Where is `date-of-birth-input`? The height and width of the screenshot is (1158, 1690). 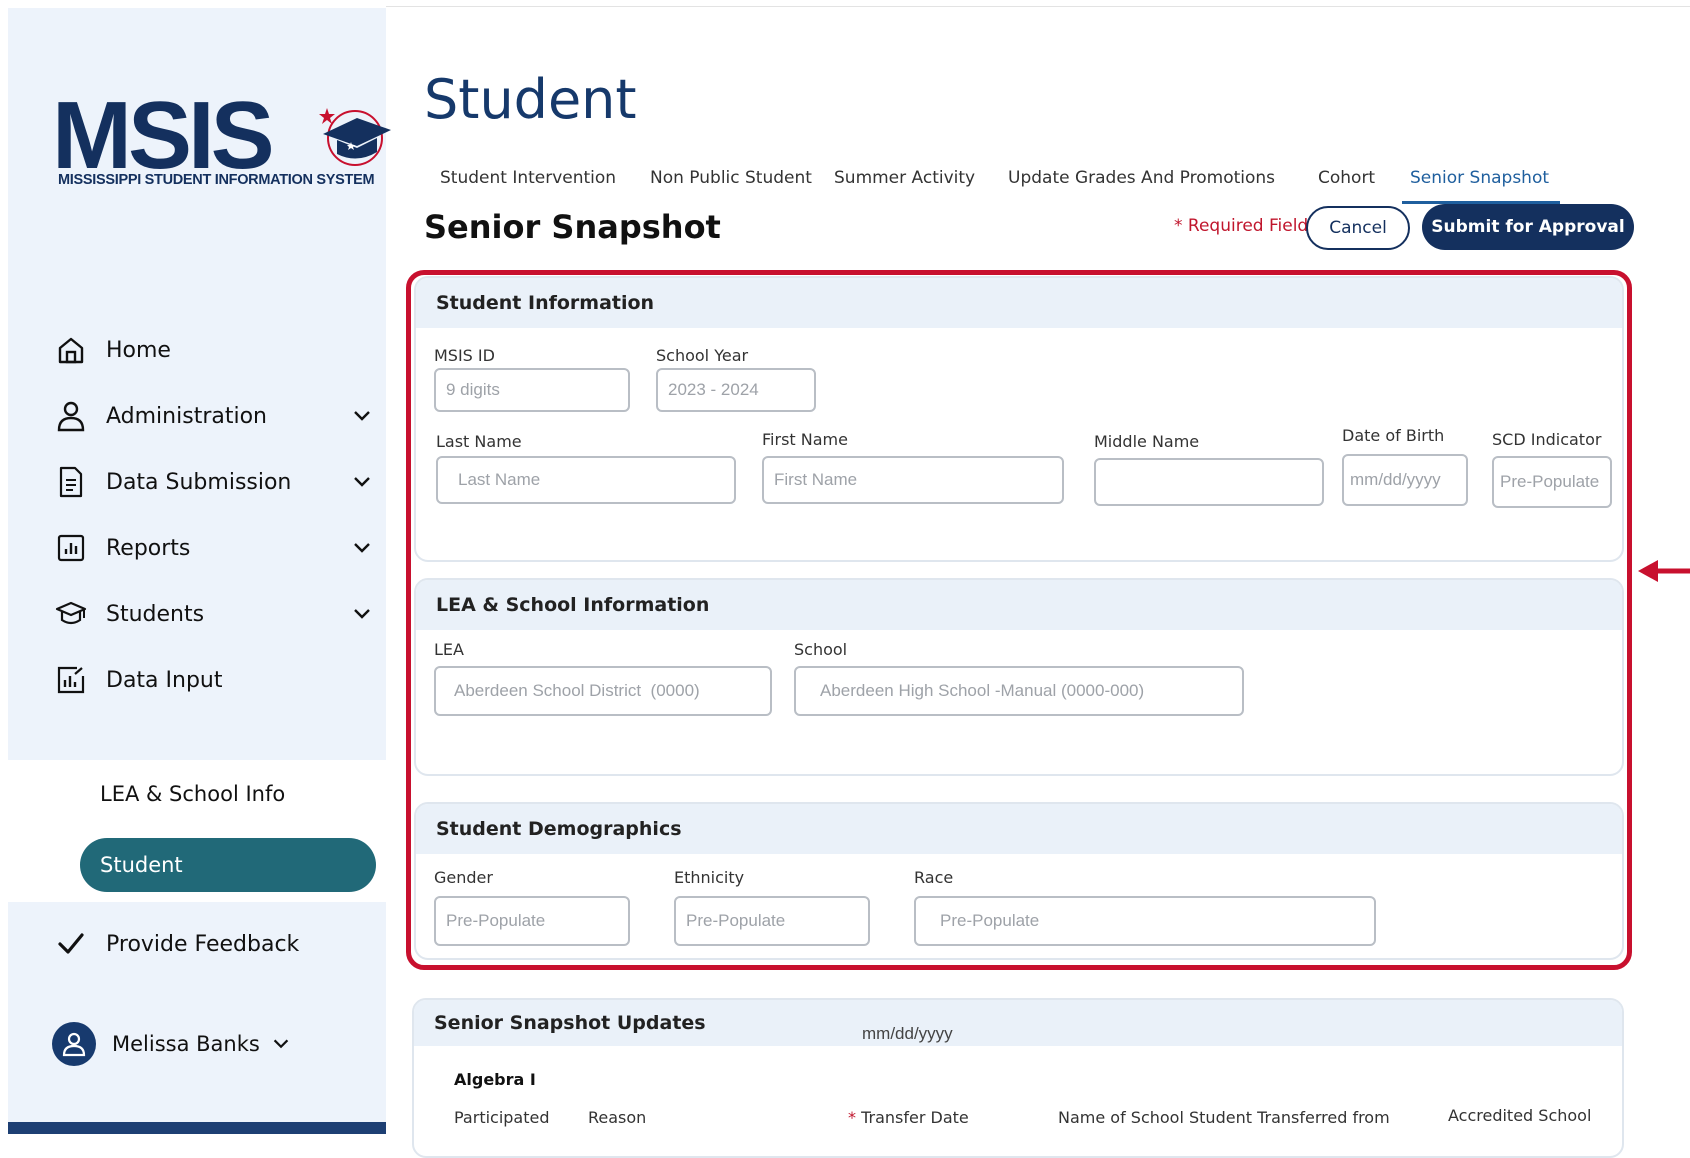 date-of-birth-input is located at coordinates (1405, 480).